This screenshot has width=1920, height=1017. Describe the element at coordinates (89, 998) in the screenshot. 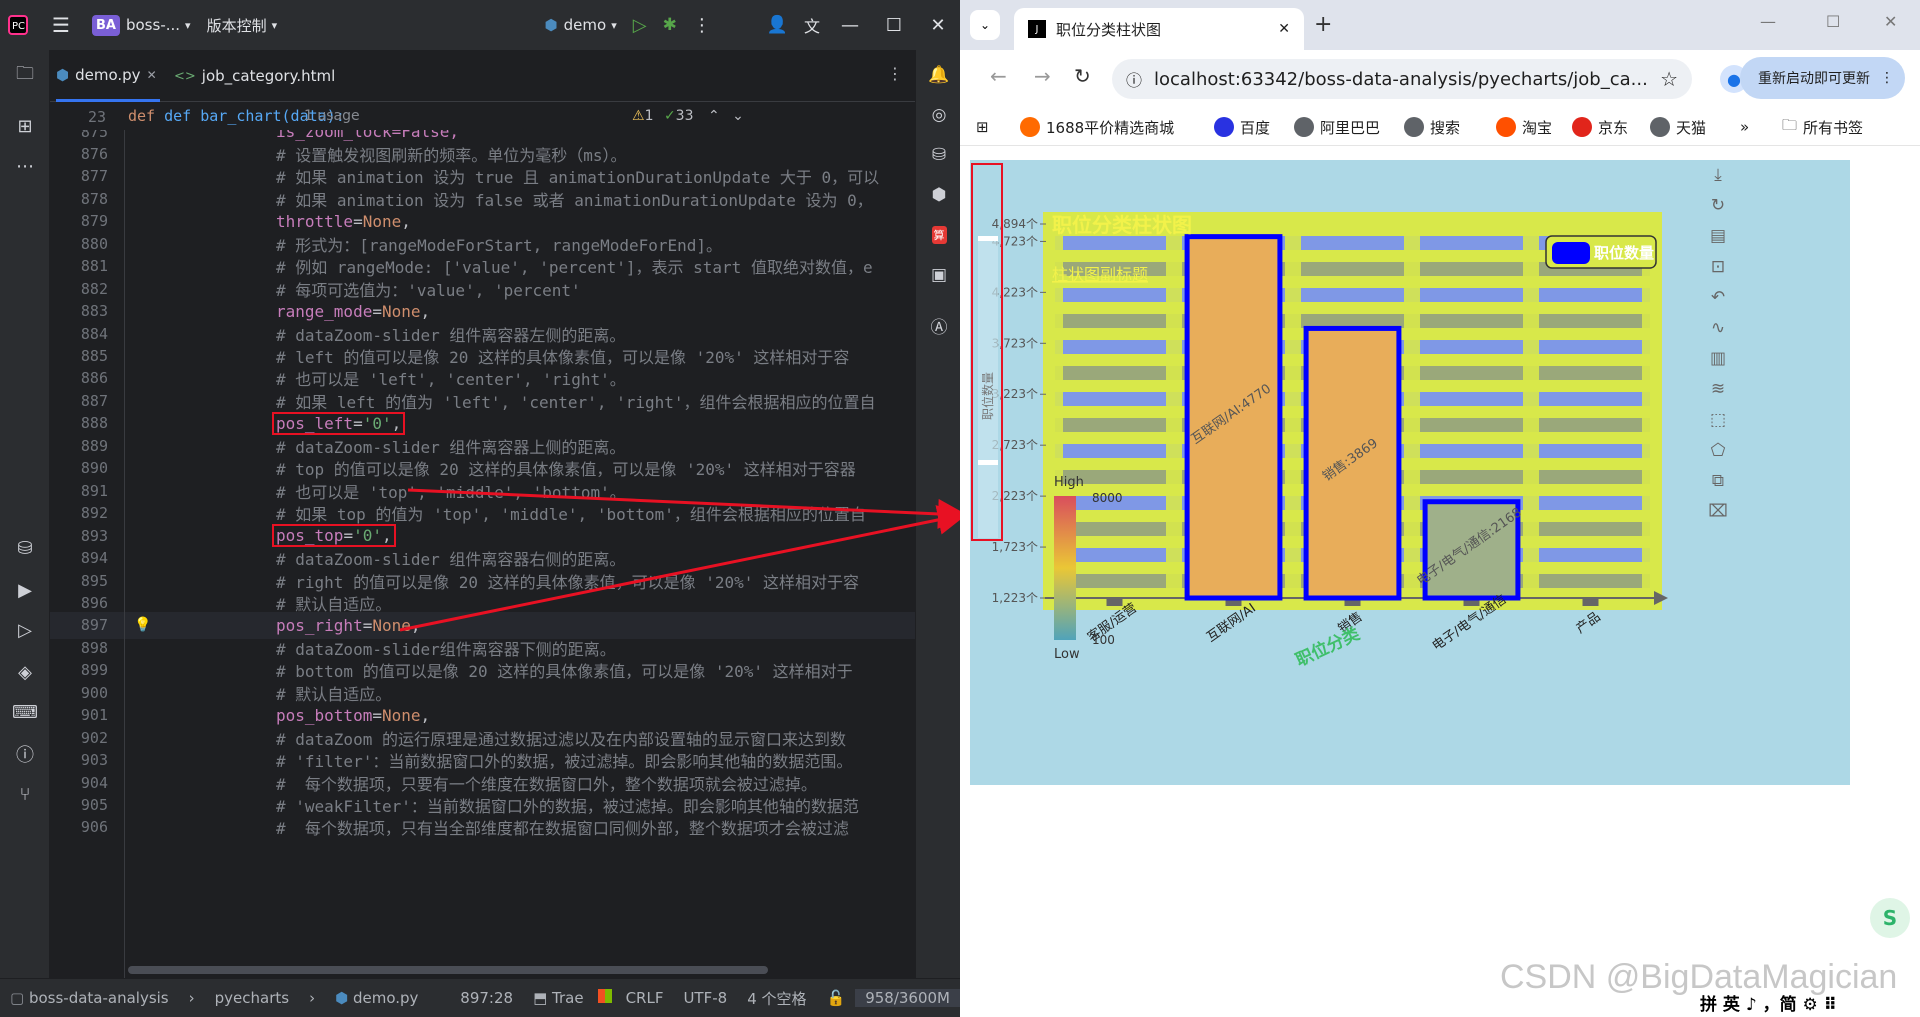

I see `project-breadcrumb: ▢ boss-data-analysis` at that location.